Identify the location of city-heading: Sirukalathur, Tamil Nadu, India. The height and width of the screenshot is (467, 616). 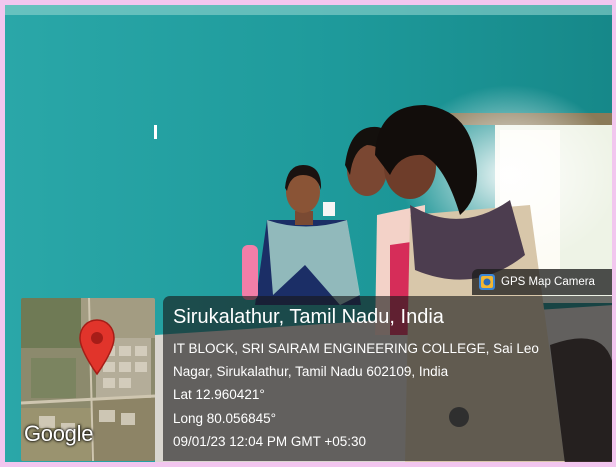
(308, 317).